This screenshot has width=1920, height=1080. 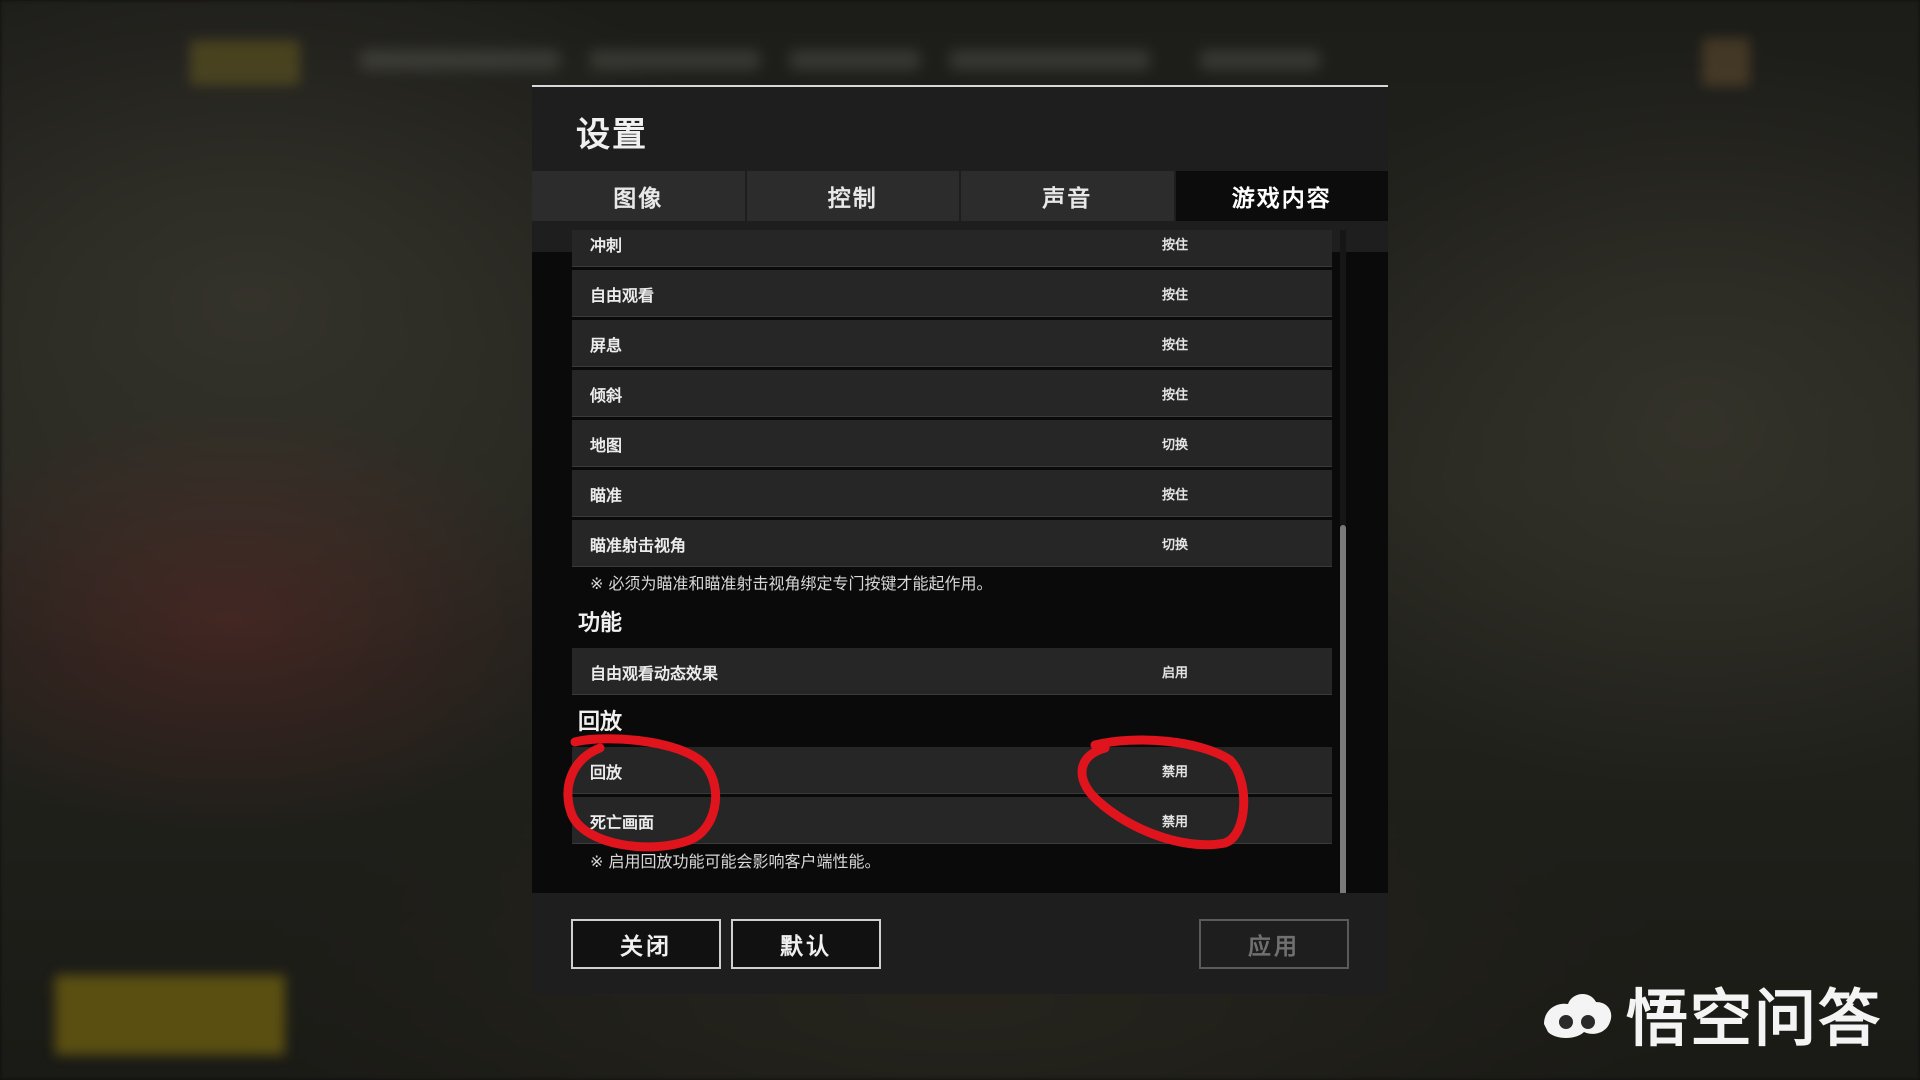 I want to click on tab-gameplay: 游戏内容, so click(x=1281, y=196).